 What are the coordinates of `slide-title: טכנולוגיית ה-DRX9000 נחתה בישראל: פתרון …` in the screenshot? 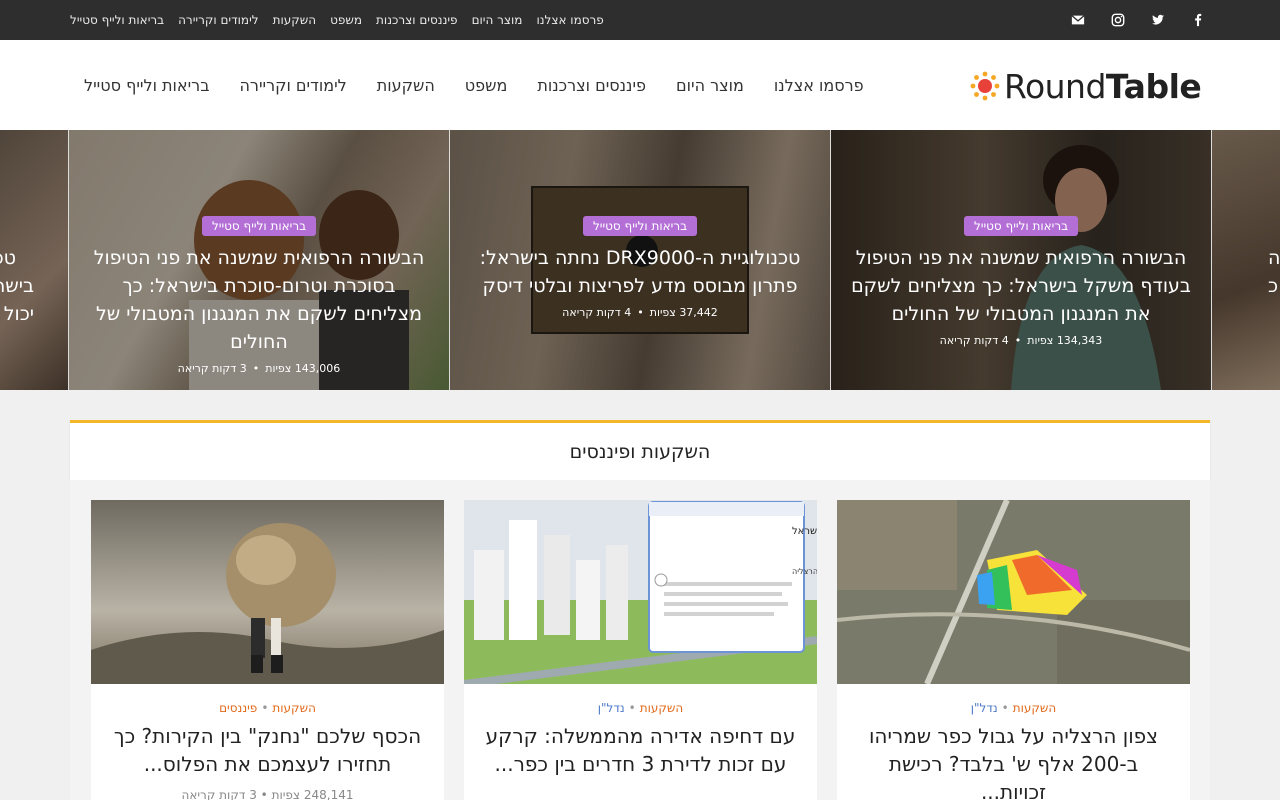 It's located at (640, 272).